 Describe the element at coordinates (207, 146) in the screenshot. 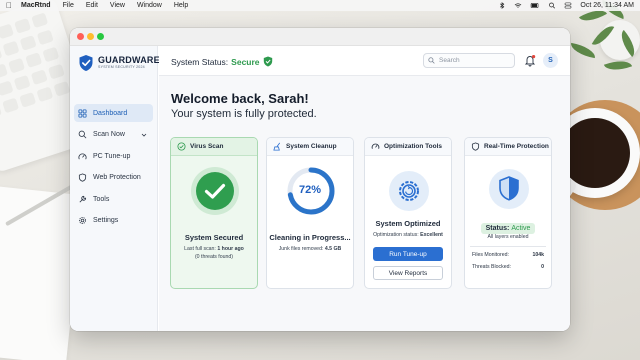

I see `card-title: Virus Scan` at that location.